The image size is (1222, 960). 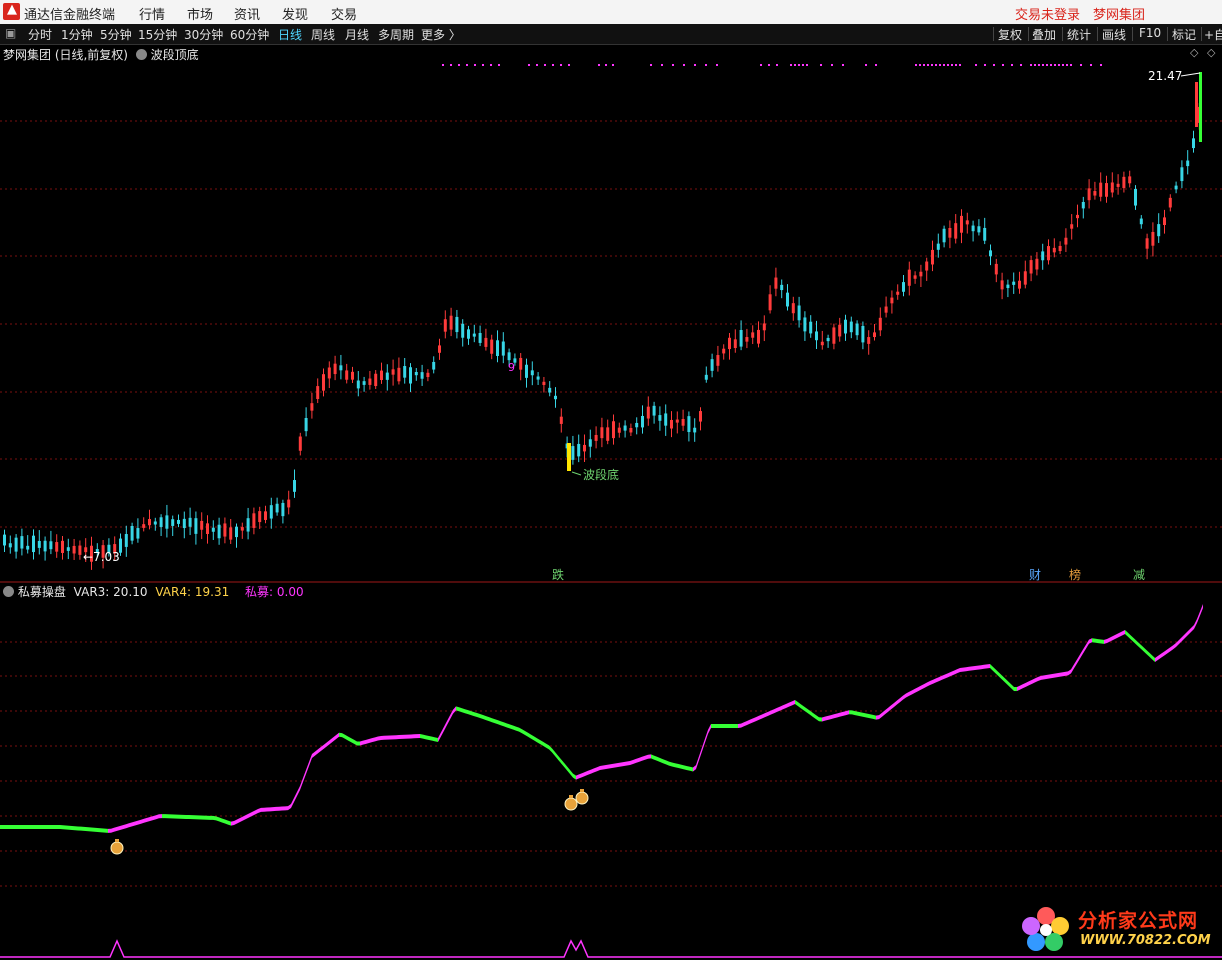 What do you see at coordinates (1035, 575) in the screenshot?
I see `event-label-cai: 财` at bounding box center [1035, 575].